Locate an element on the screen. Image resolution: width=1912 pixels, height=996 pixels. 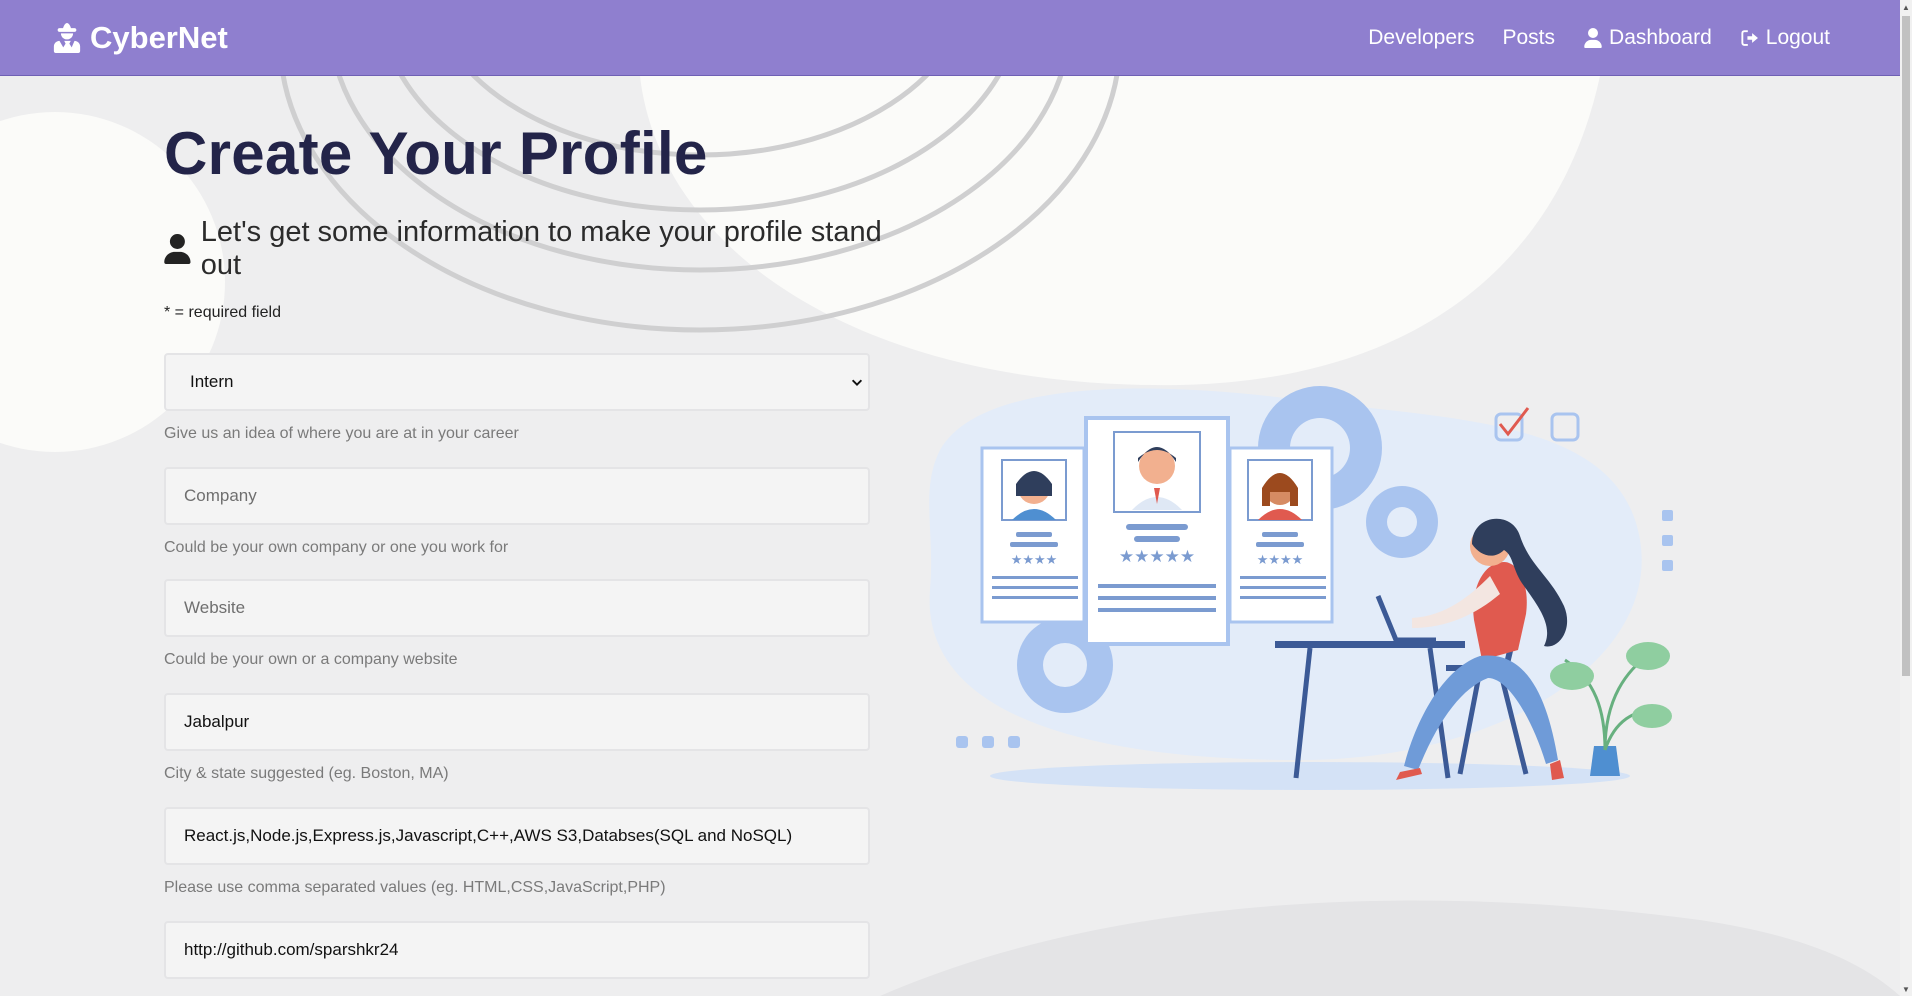
nav-logout-label: Logout is located at coordinates (1797, 37).